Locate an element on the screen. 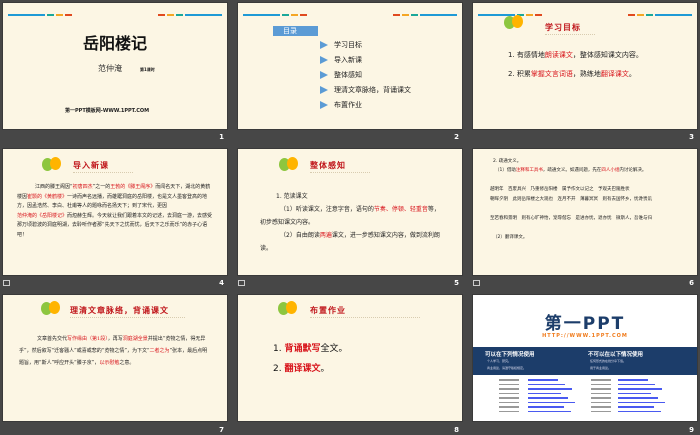 This screenshot has height=435, width=700. step-2-2: （2）翻译课文。 is located at coordinates (510, 237).